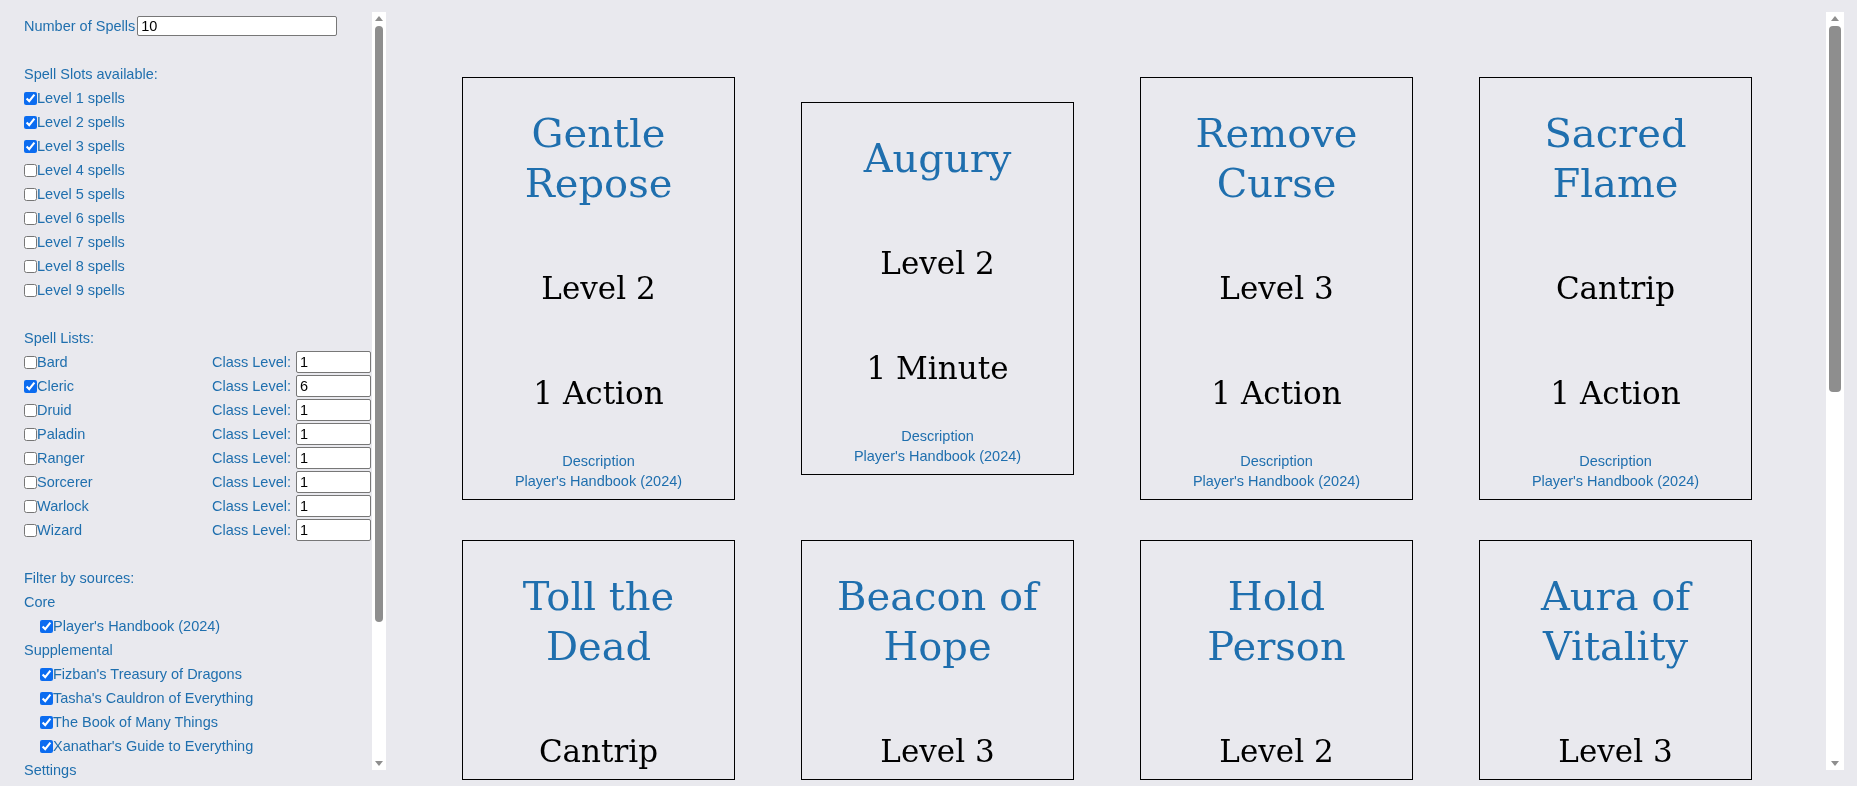 The width and height of the screenshot is (1857, 786). I want to click on checkbox-label: Paladin, so click(62, 434).